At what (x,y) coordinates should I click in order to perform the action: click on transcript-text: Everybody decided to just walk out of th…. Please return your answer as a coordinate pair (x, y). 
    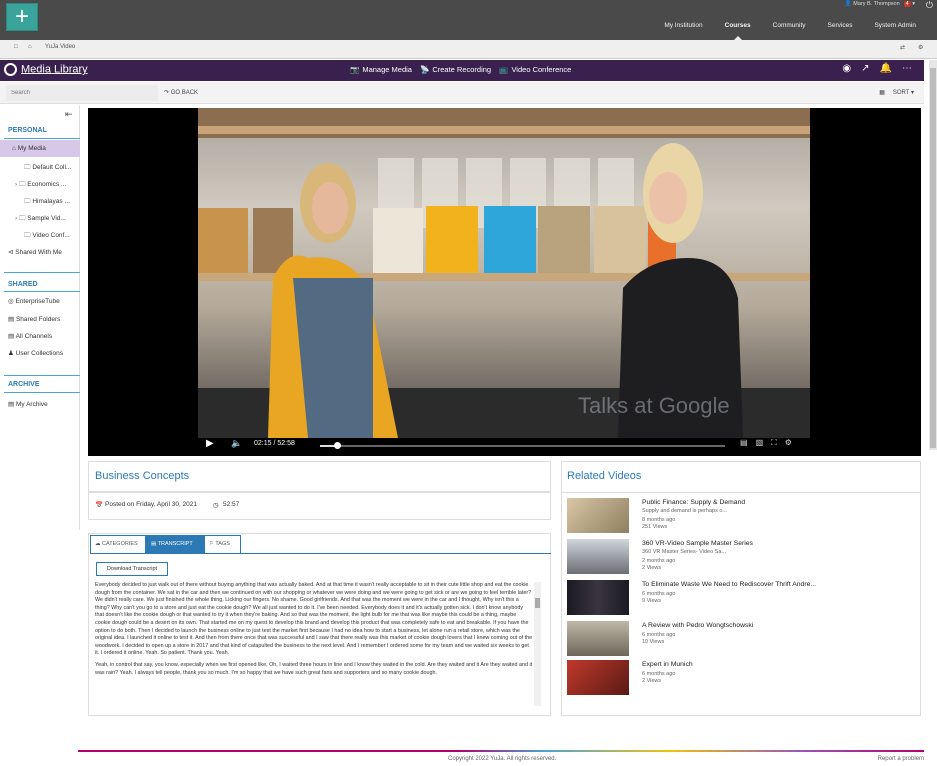
    Looking at the image, I should click on (314, 644).